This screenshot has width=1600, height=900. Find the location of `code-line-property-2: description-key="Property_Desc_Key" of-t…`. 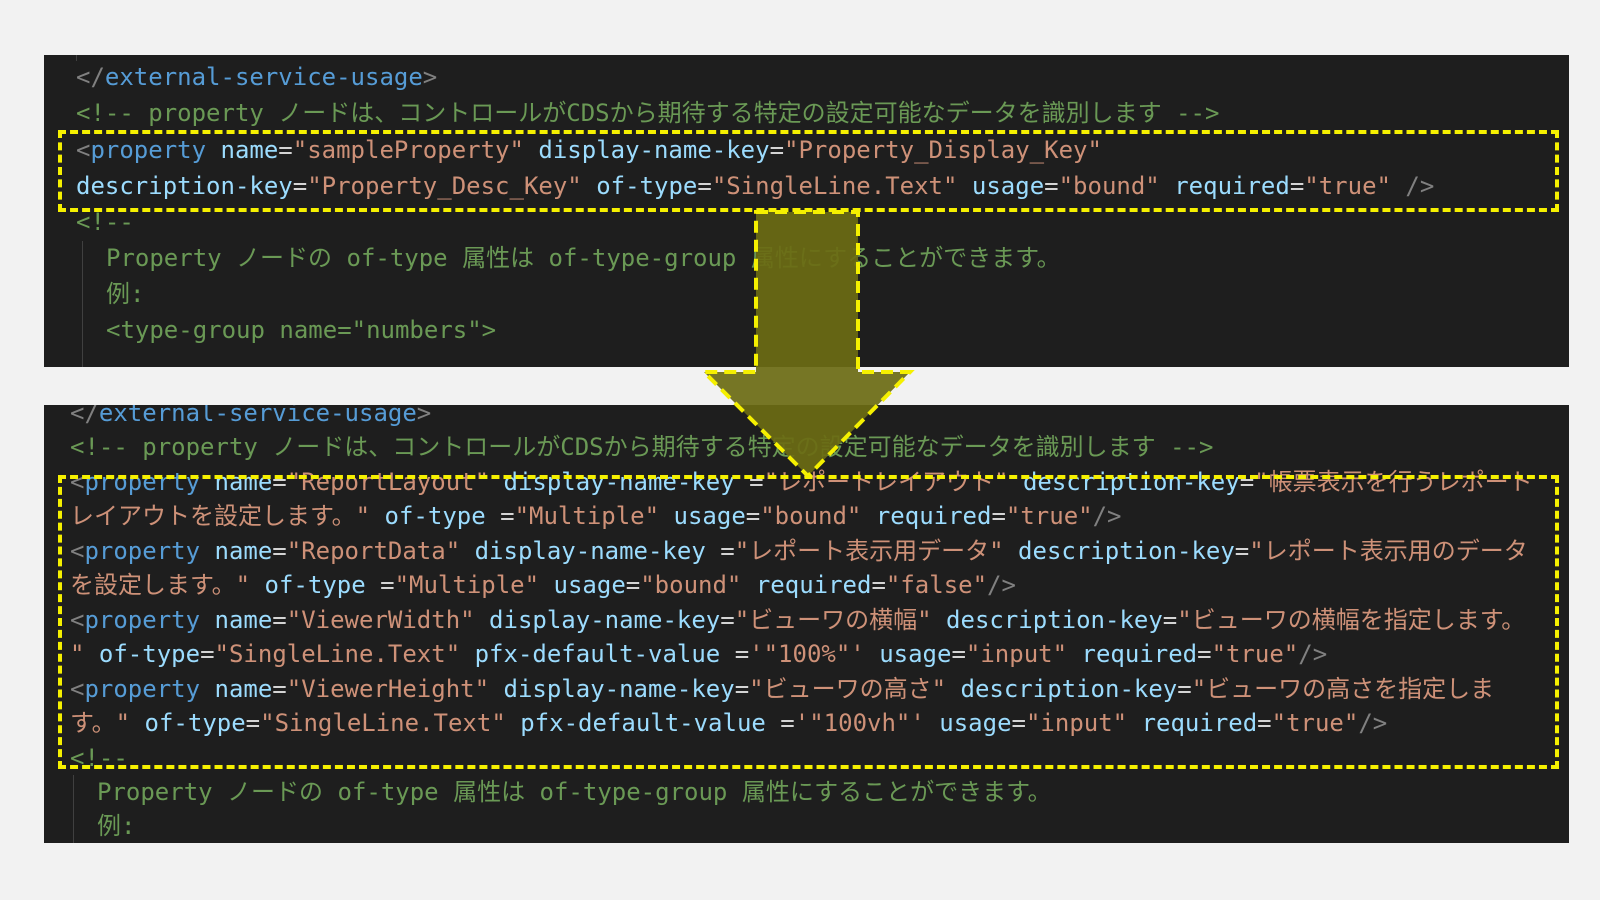

code-line-property-2: description-key="Property_Desc_Key" of-t… is located at coordinates (755, 186).